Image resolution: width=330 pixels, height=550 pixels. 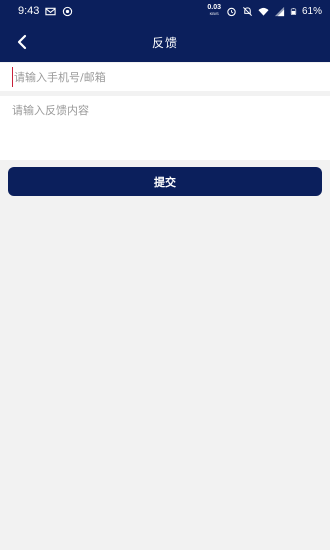 What do you see at coordinates (165, 11) in the screenshot?
I see `status-bar: 9:43 0.03 KB/S 61%` at bounding box center [165, 11].